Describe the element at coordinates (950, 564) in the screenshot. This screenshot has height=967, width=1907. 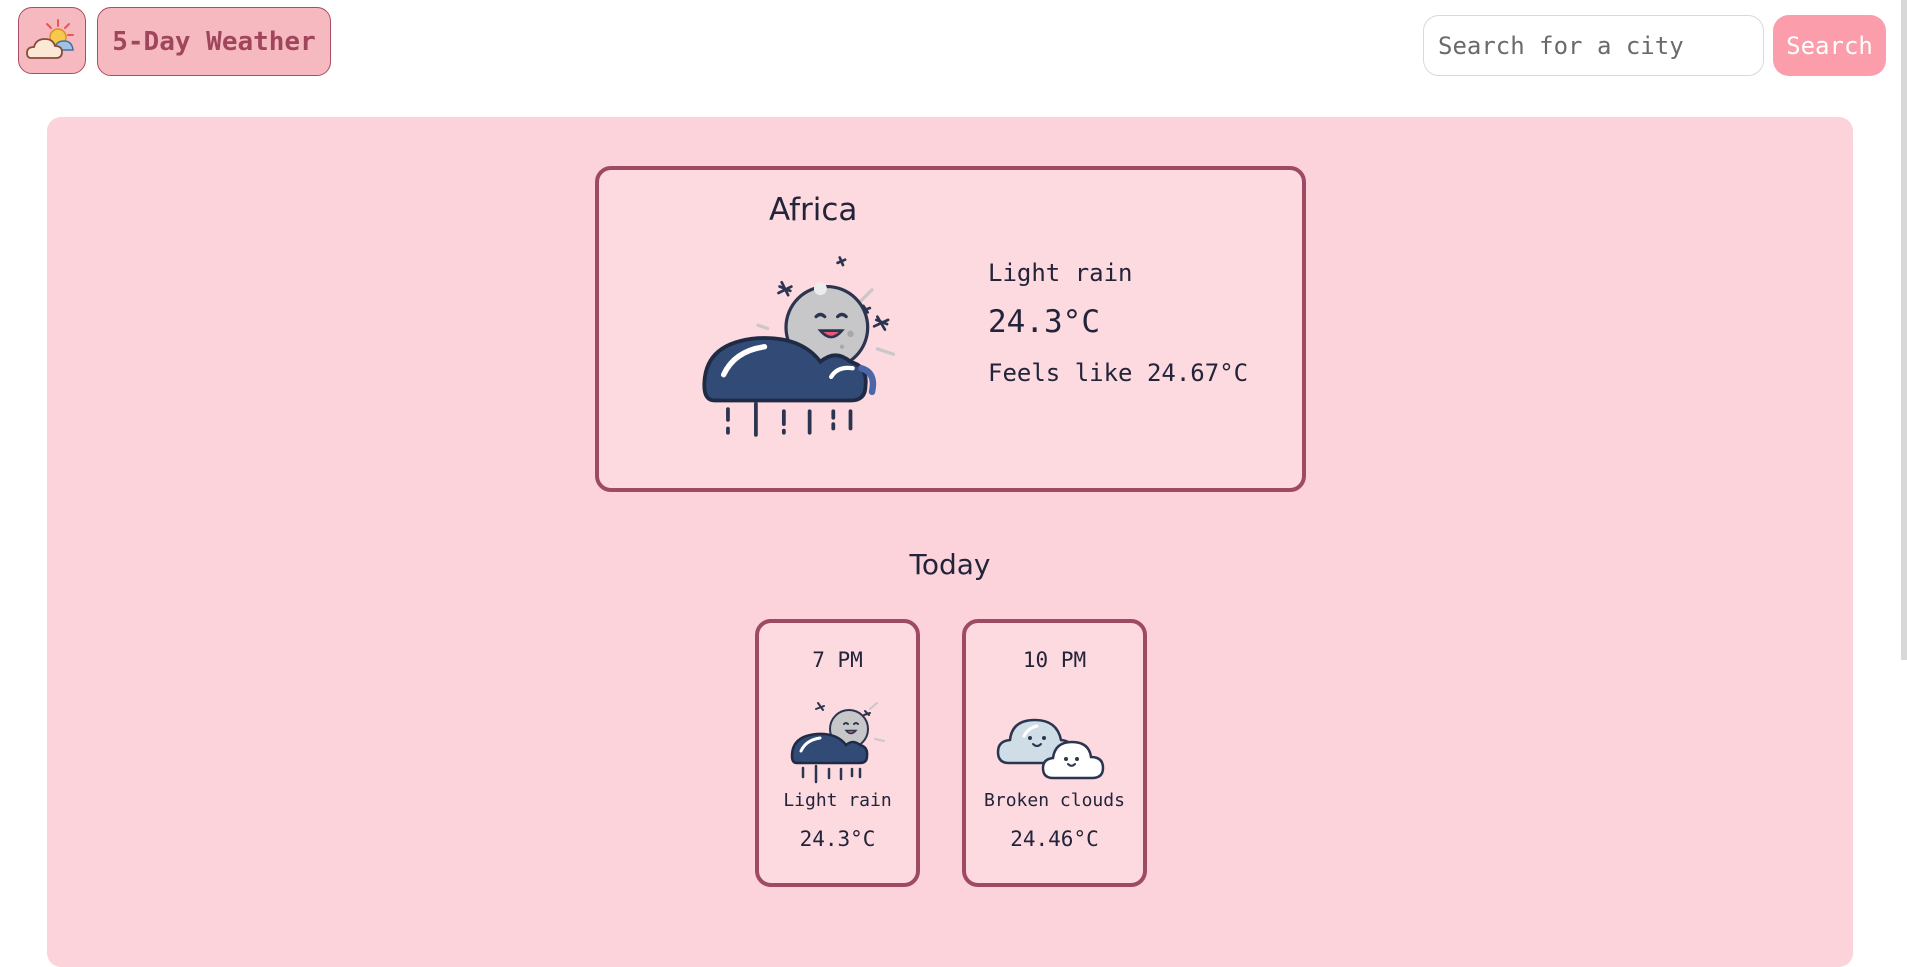
I see `today-heading: Today` at that location.